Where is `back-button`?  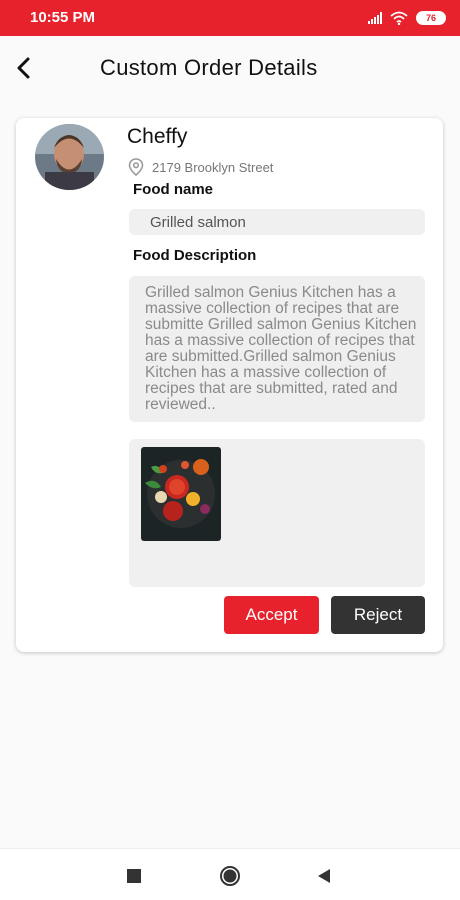 back-button is located at coordinates (24, 68).